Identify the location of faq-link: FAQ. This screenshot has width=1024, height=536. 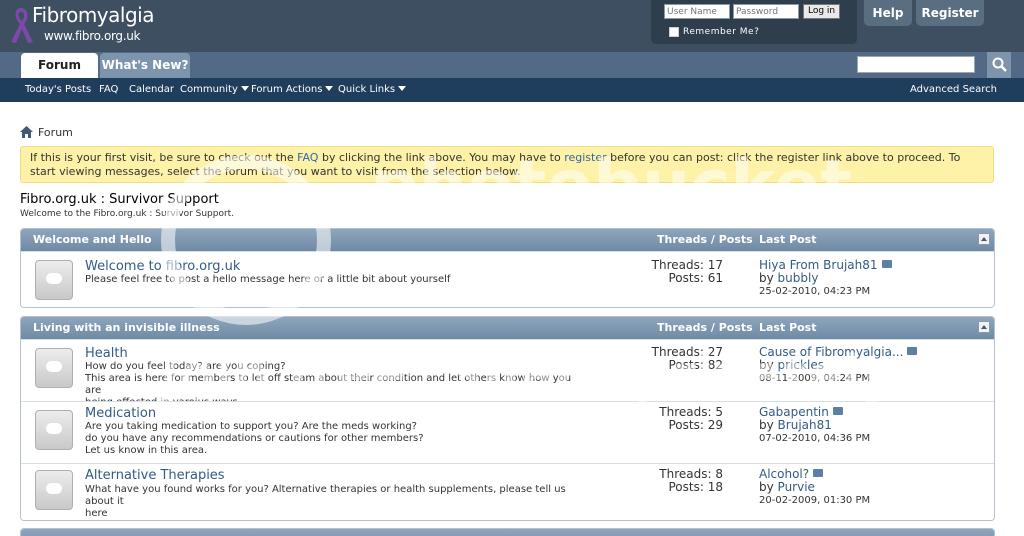
(307, 157).